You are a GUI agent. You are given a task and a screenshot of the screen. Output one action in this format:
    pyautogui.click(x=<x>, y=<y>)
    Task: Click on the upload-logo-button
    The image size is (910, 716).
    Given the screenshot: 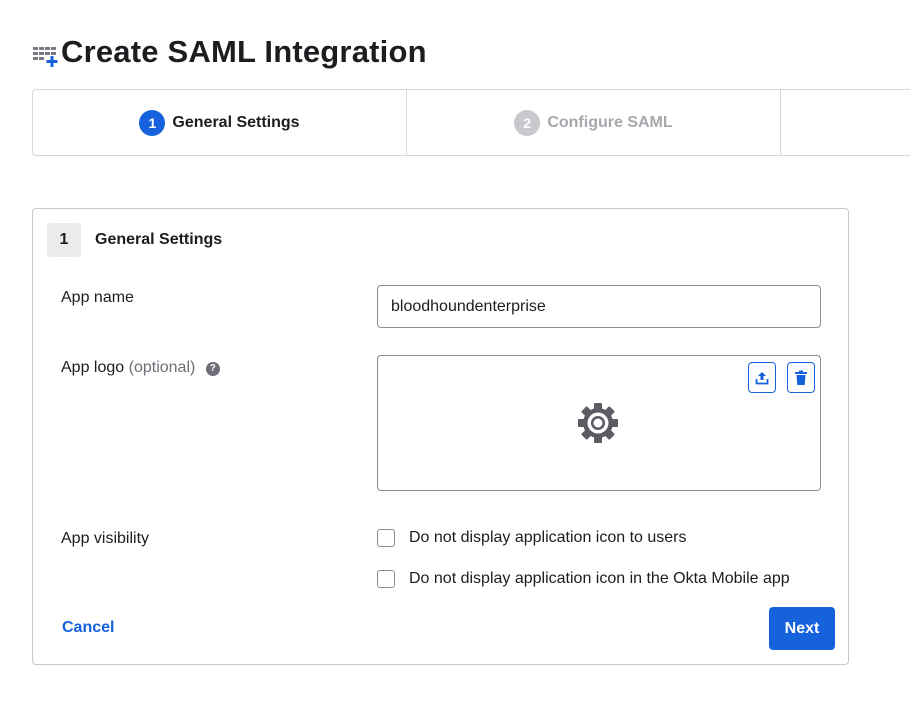 What is the action you would take?
    pyautogui.click(x=762, y=377)
    